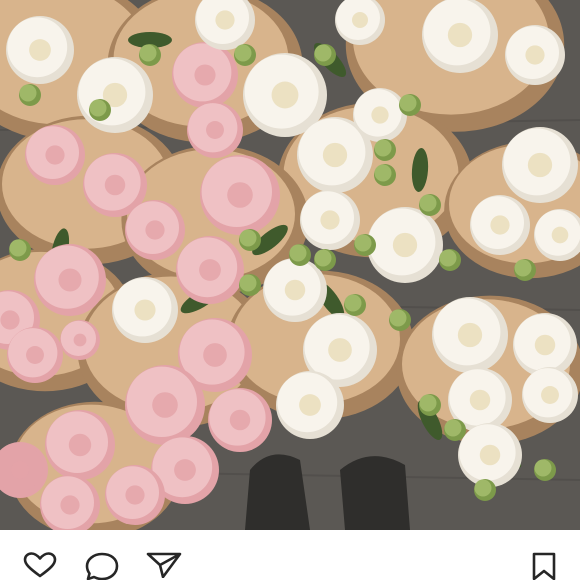 This screenshot has height=580, width=580. Describe the element at coordinates (102, 566) in the screenshot. I see `comment-bubble-icon` at that location.